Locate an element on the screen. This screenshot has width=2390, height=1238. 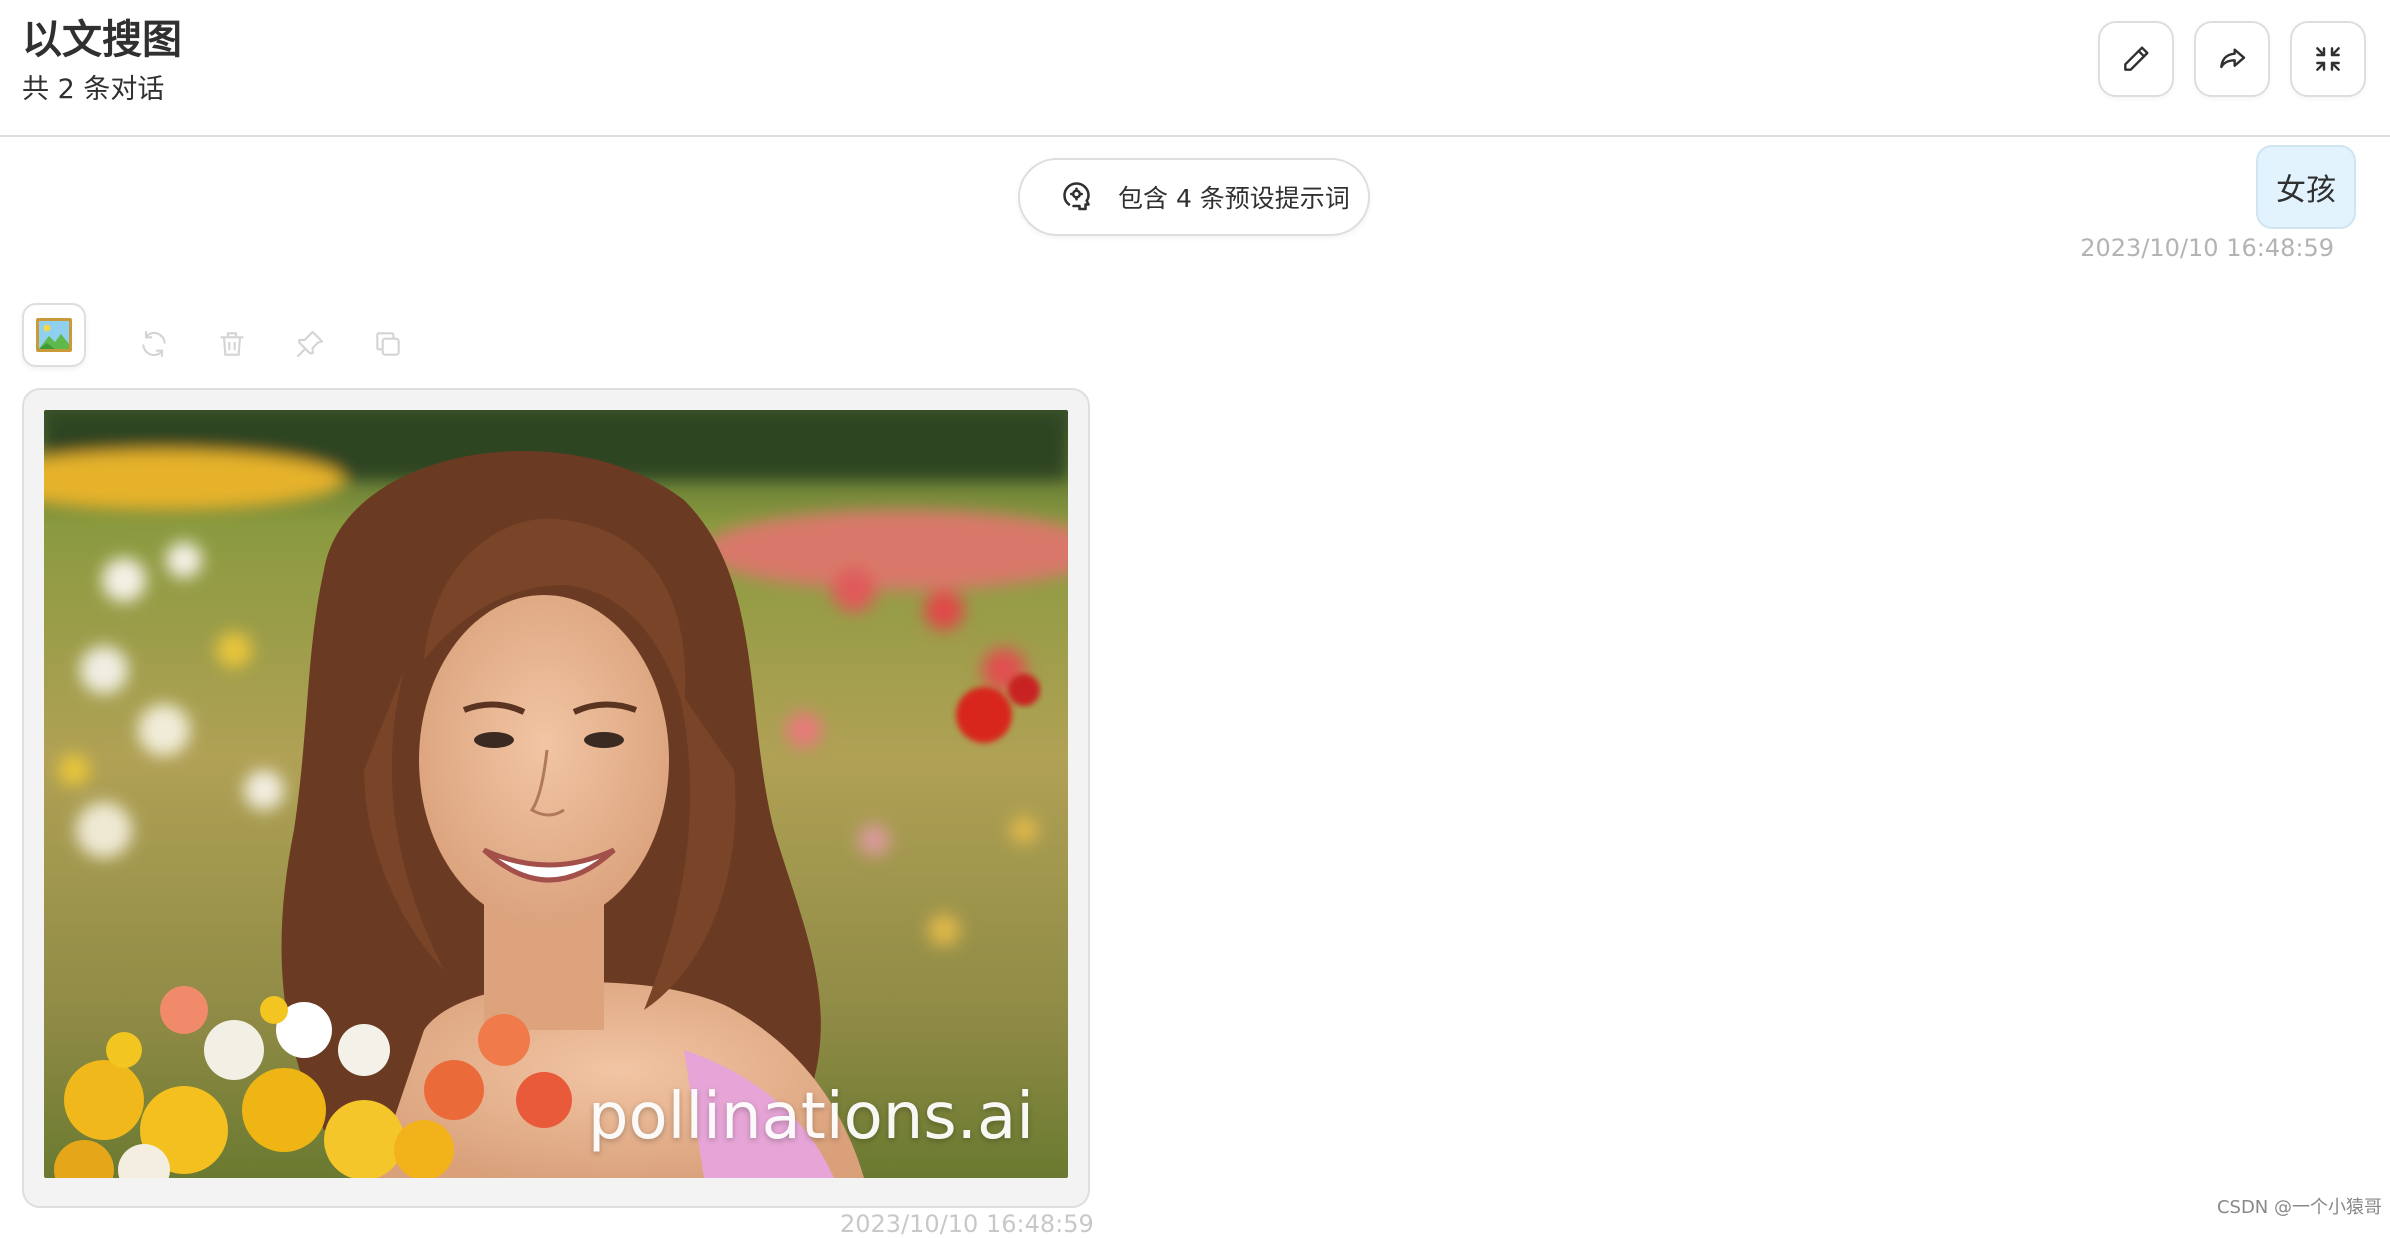
retry-button is located at coordinates (154, 344).